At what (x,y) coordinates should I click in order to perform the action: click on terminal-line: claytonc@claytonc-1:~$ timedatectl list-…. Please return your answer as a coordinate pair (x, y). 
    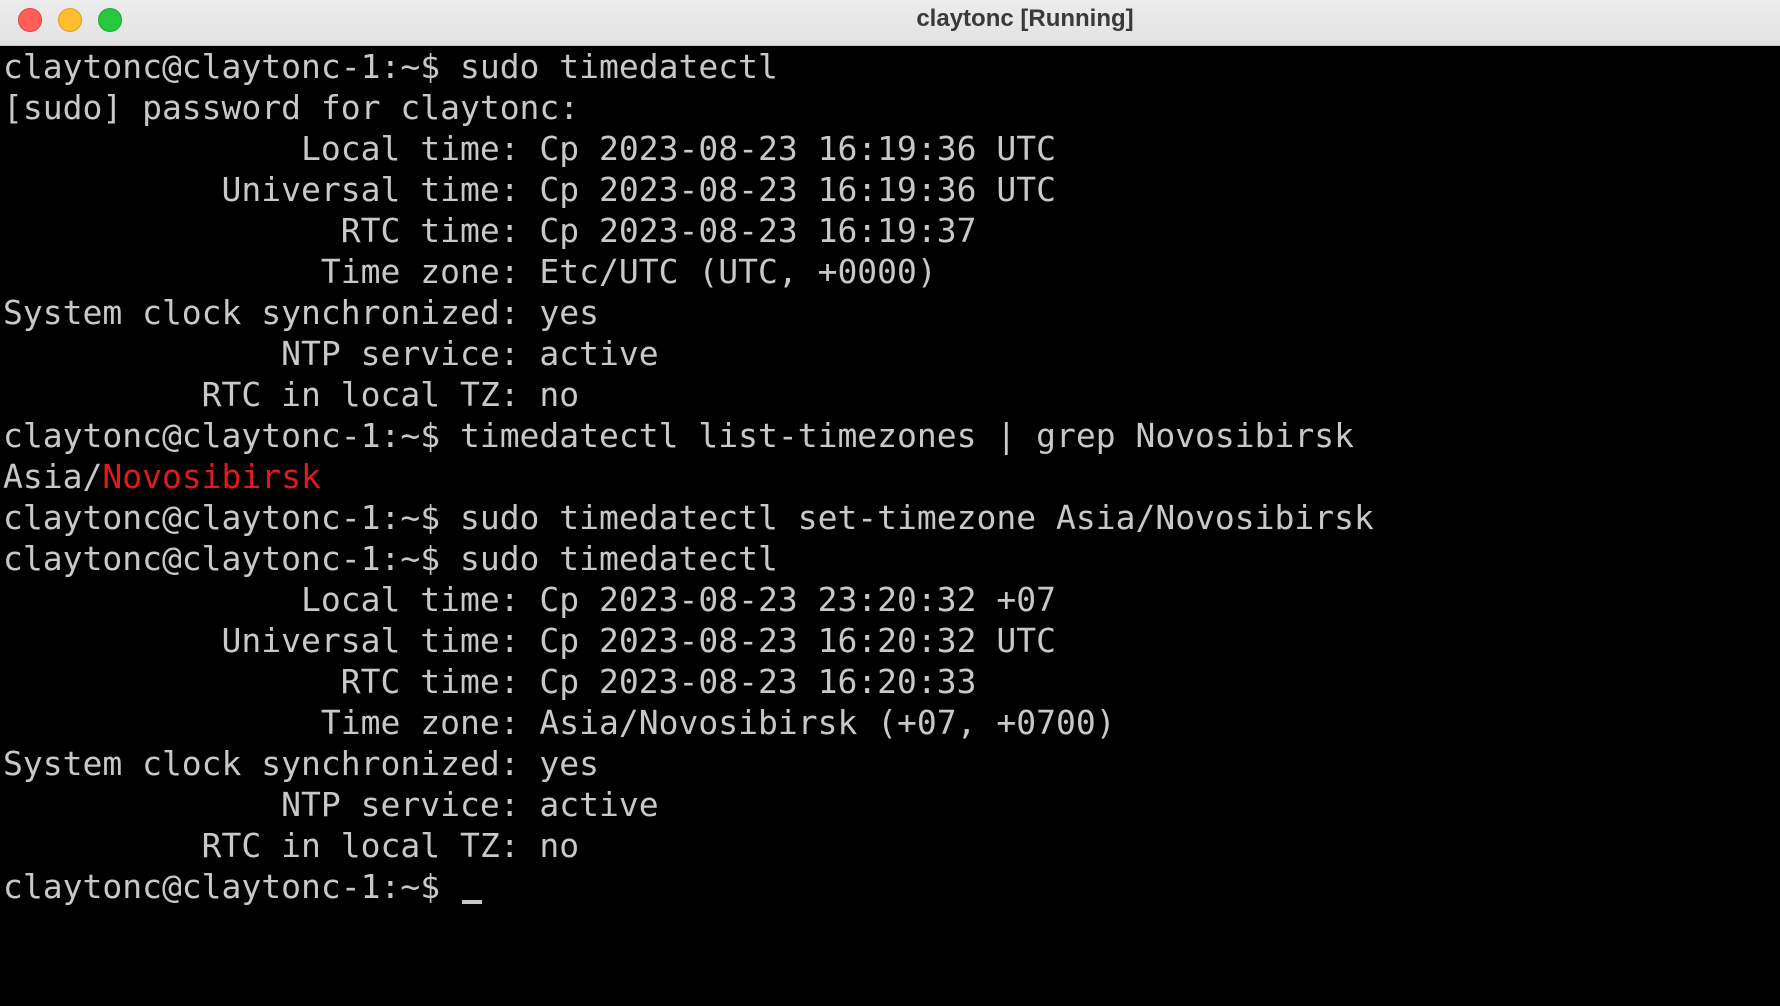
    Looking at the image, I should click on (679, 435).